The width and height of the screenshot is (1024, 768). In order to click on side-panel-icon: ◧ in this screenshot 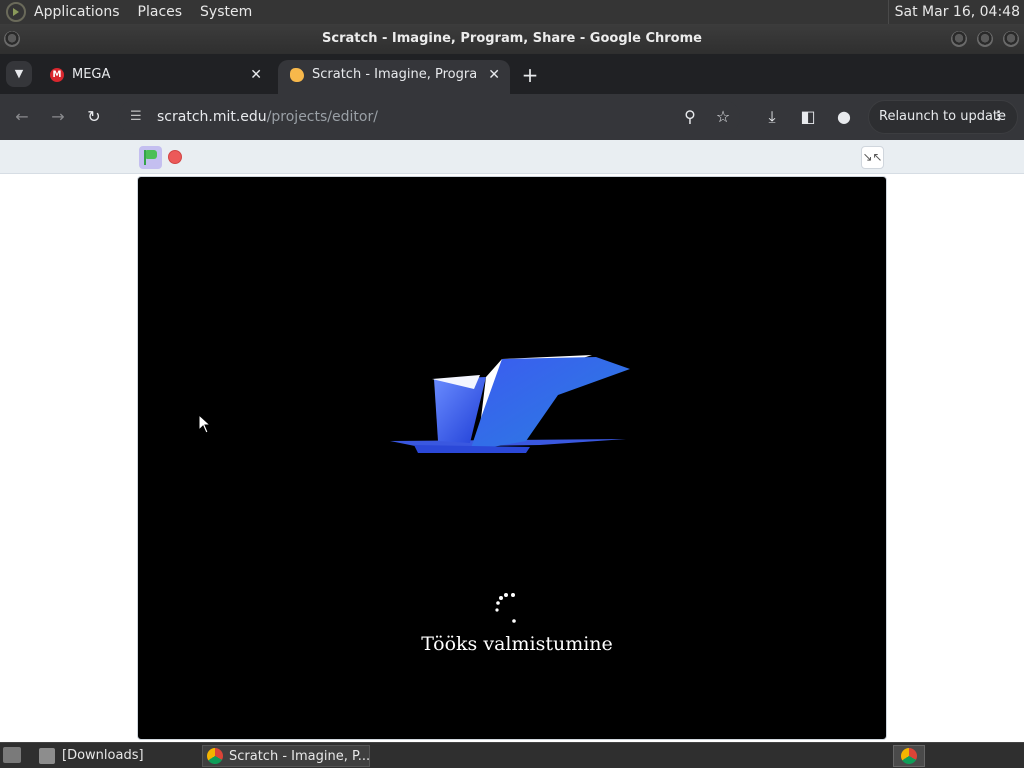, I will do `click(808, 117)`.